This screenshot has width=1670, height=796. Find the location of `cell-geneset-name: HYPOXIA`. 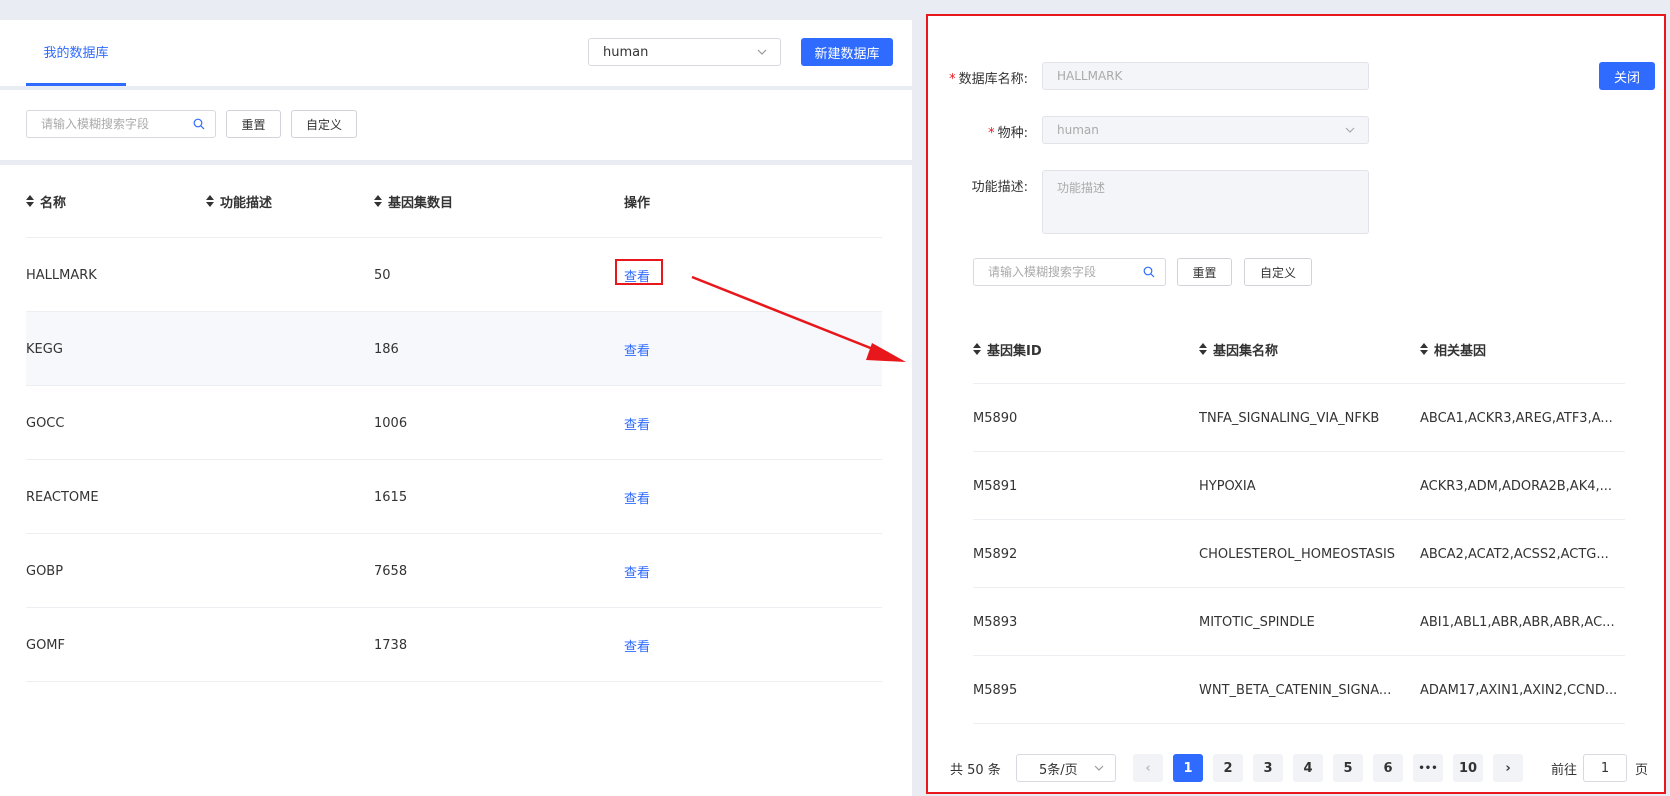

cell-geneset-name: HYPOXIA is located at coordinates (1227, 486).